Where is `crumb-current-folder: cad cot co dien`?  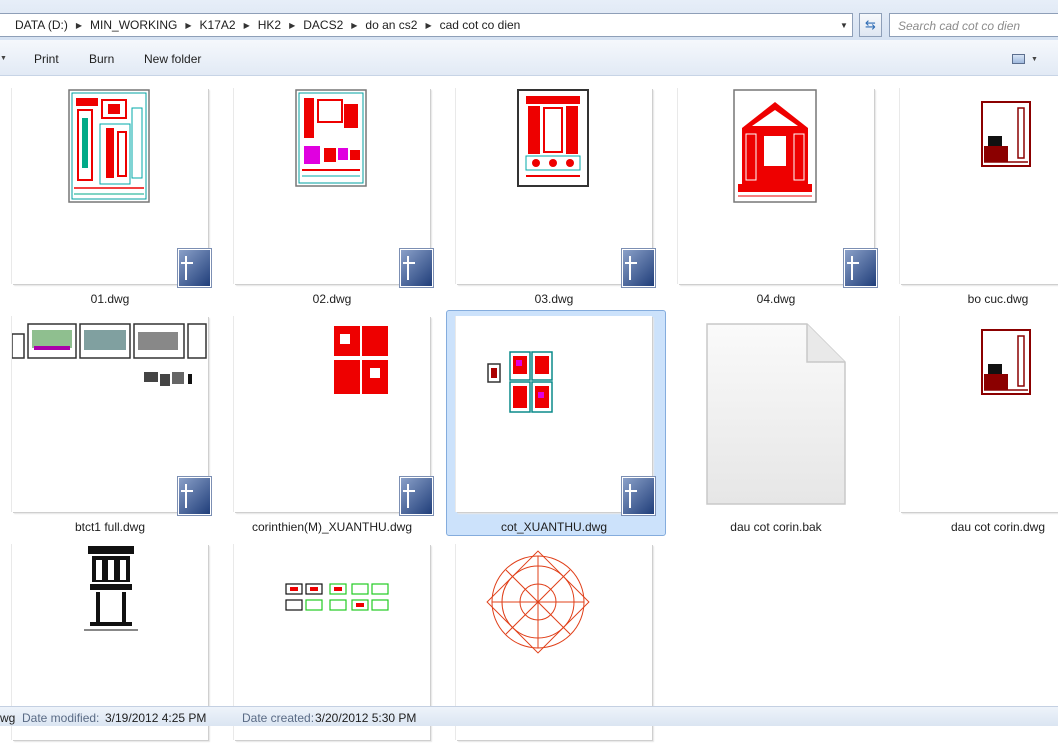 crumb-current-folder: cad cot co dien is located at coordinates (480, 25).